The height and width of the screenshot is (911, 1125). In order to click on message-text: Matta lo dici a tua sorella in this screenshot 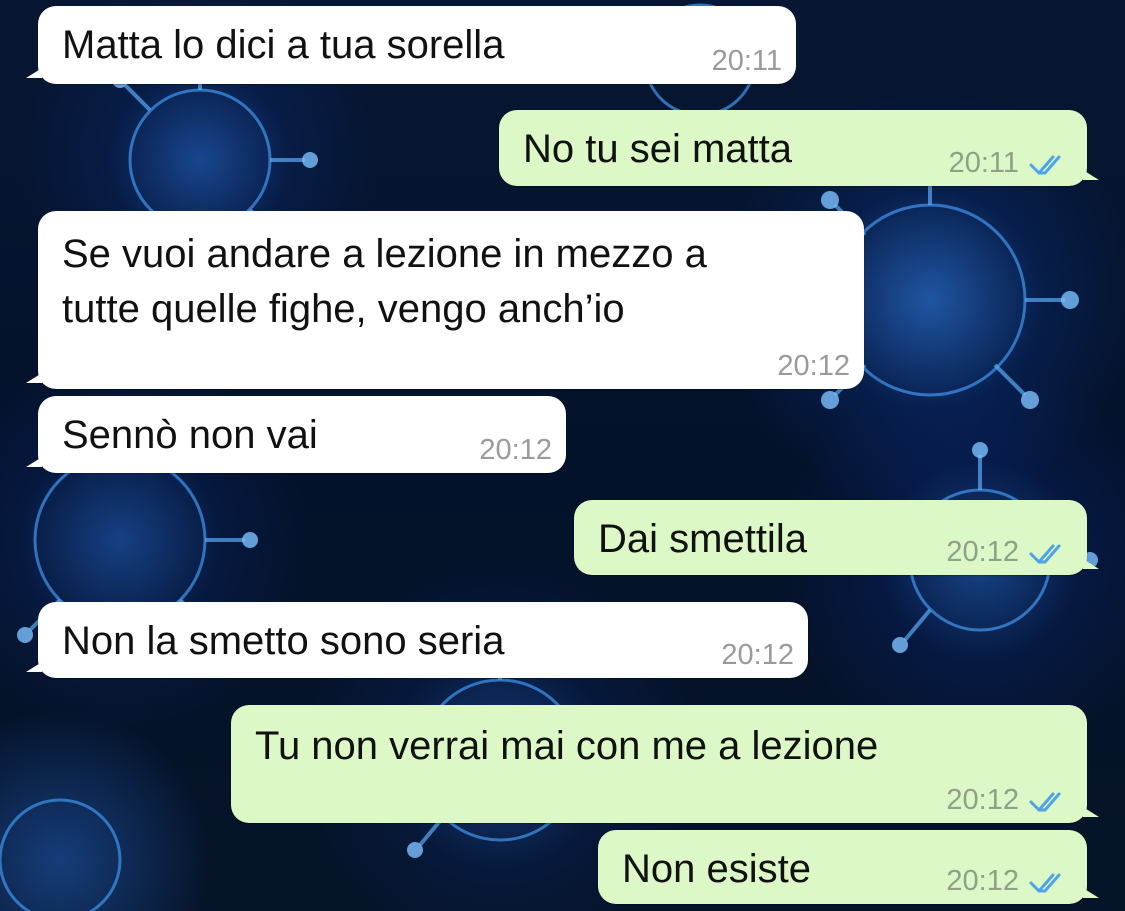, I will do `click(283, 45)`.